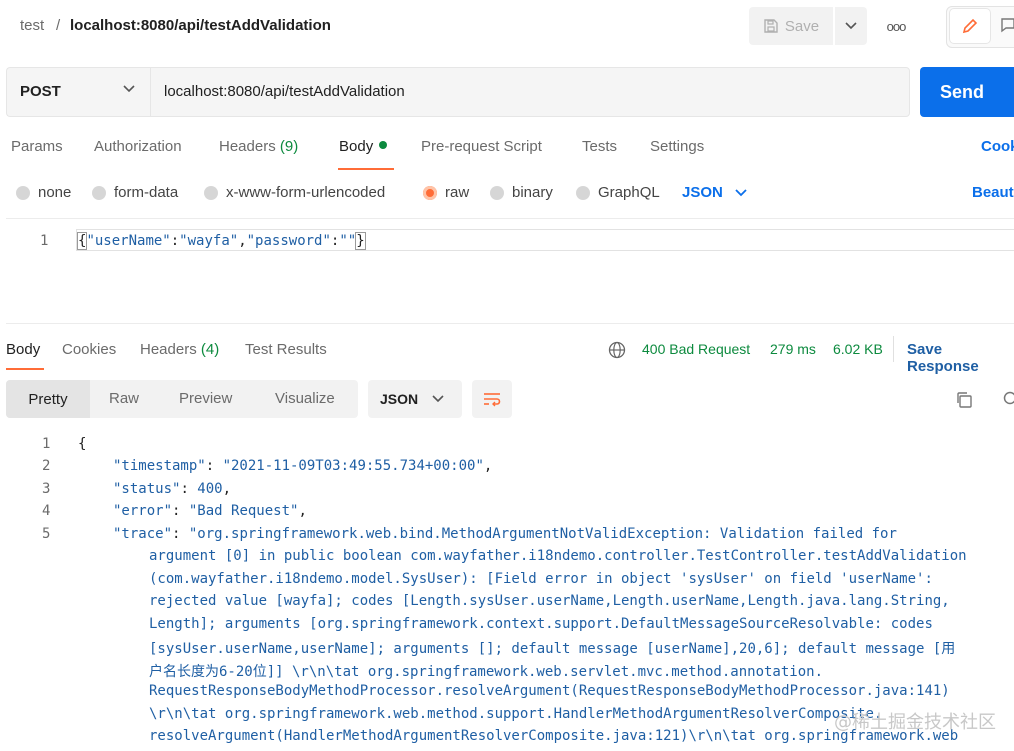 This screenshot has width=1014, height=751. I want to click on tab-body: Body, so click(363, 146).